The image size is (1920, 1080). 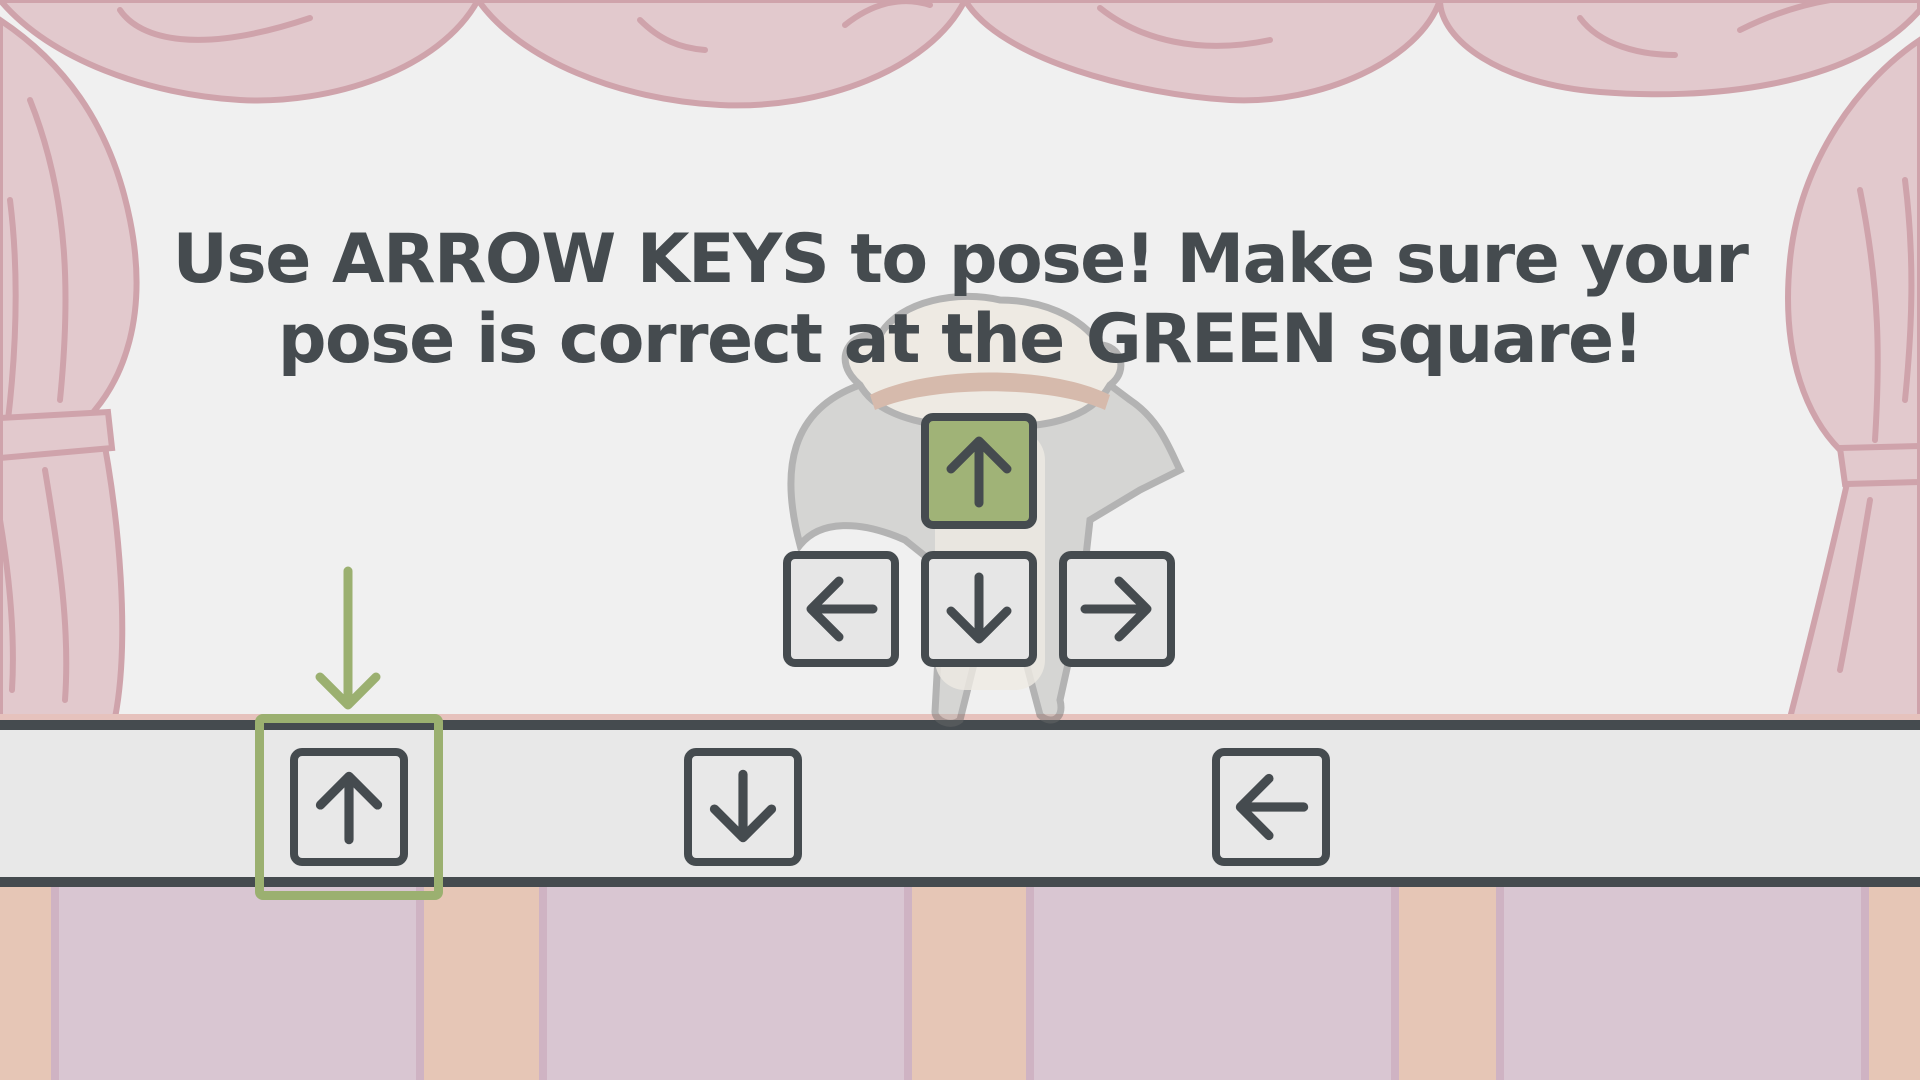 I want to click on arrow-right-icon, so click(x=1116, y=609).